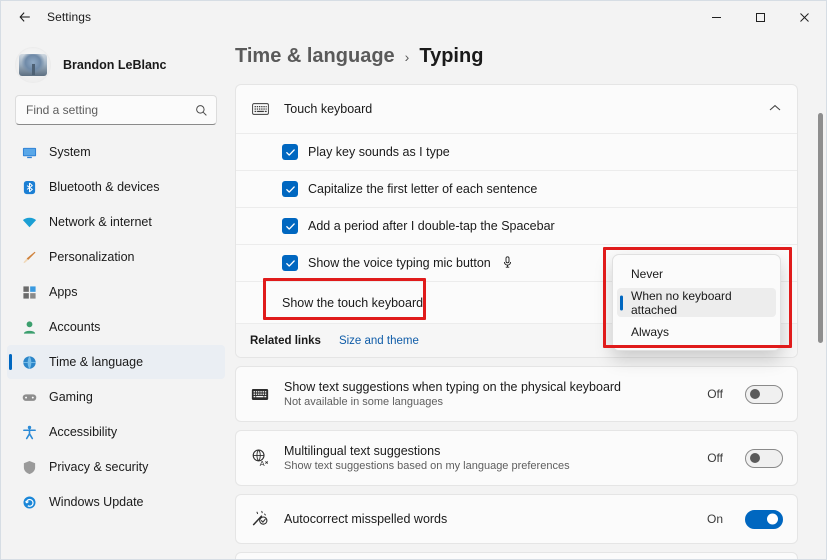  Describe the element at coordinates (99, 467) in the screenshot. I see `sidebar-item-label: Privacy & security` at that location.